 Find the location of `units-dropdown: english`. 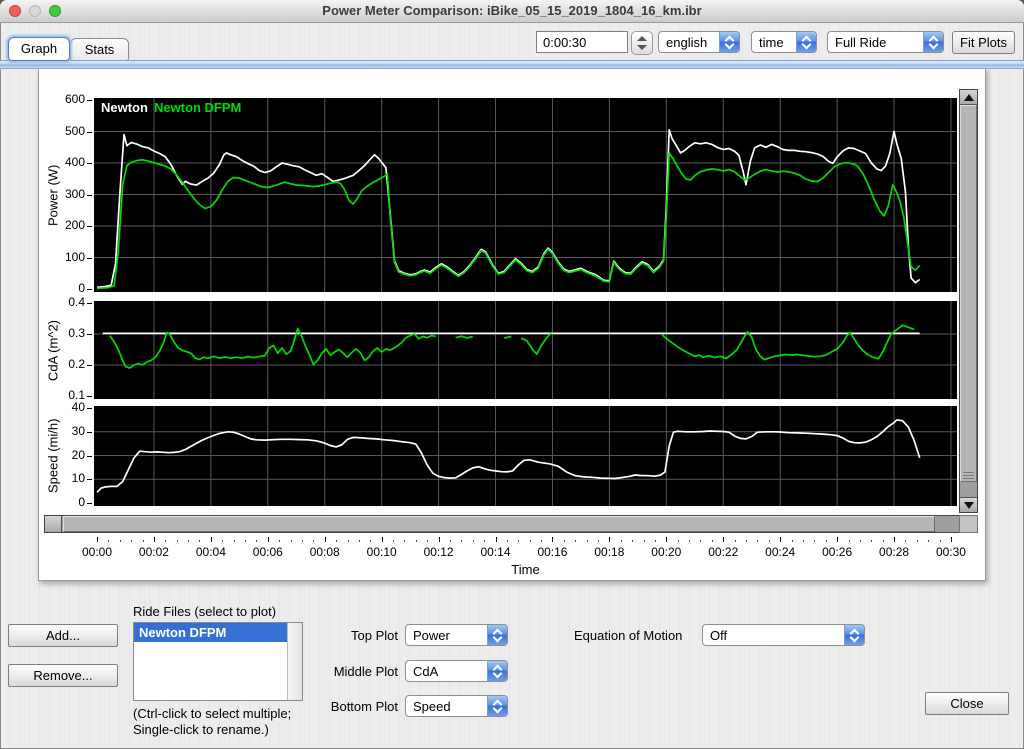

units-dropdown: english is located at coordinates (699, 42).